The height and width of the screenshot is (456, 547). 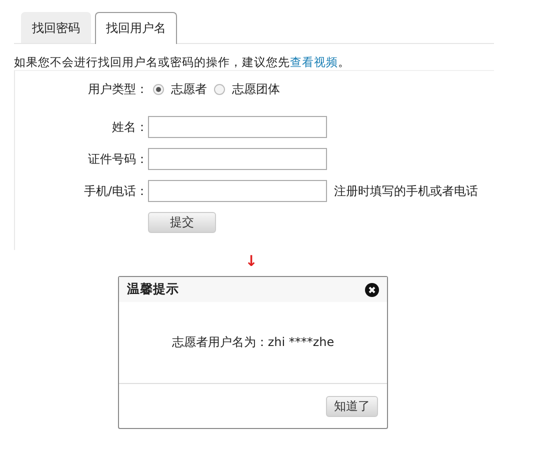 I want to click on notice-text: 如果您不会进行找回用户名或密码的操作，建议您先, so click(x=152, y=62).